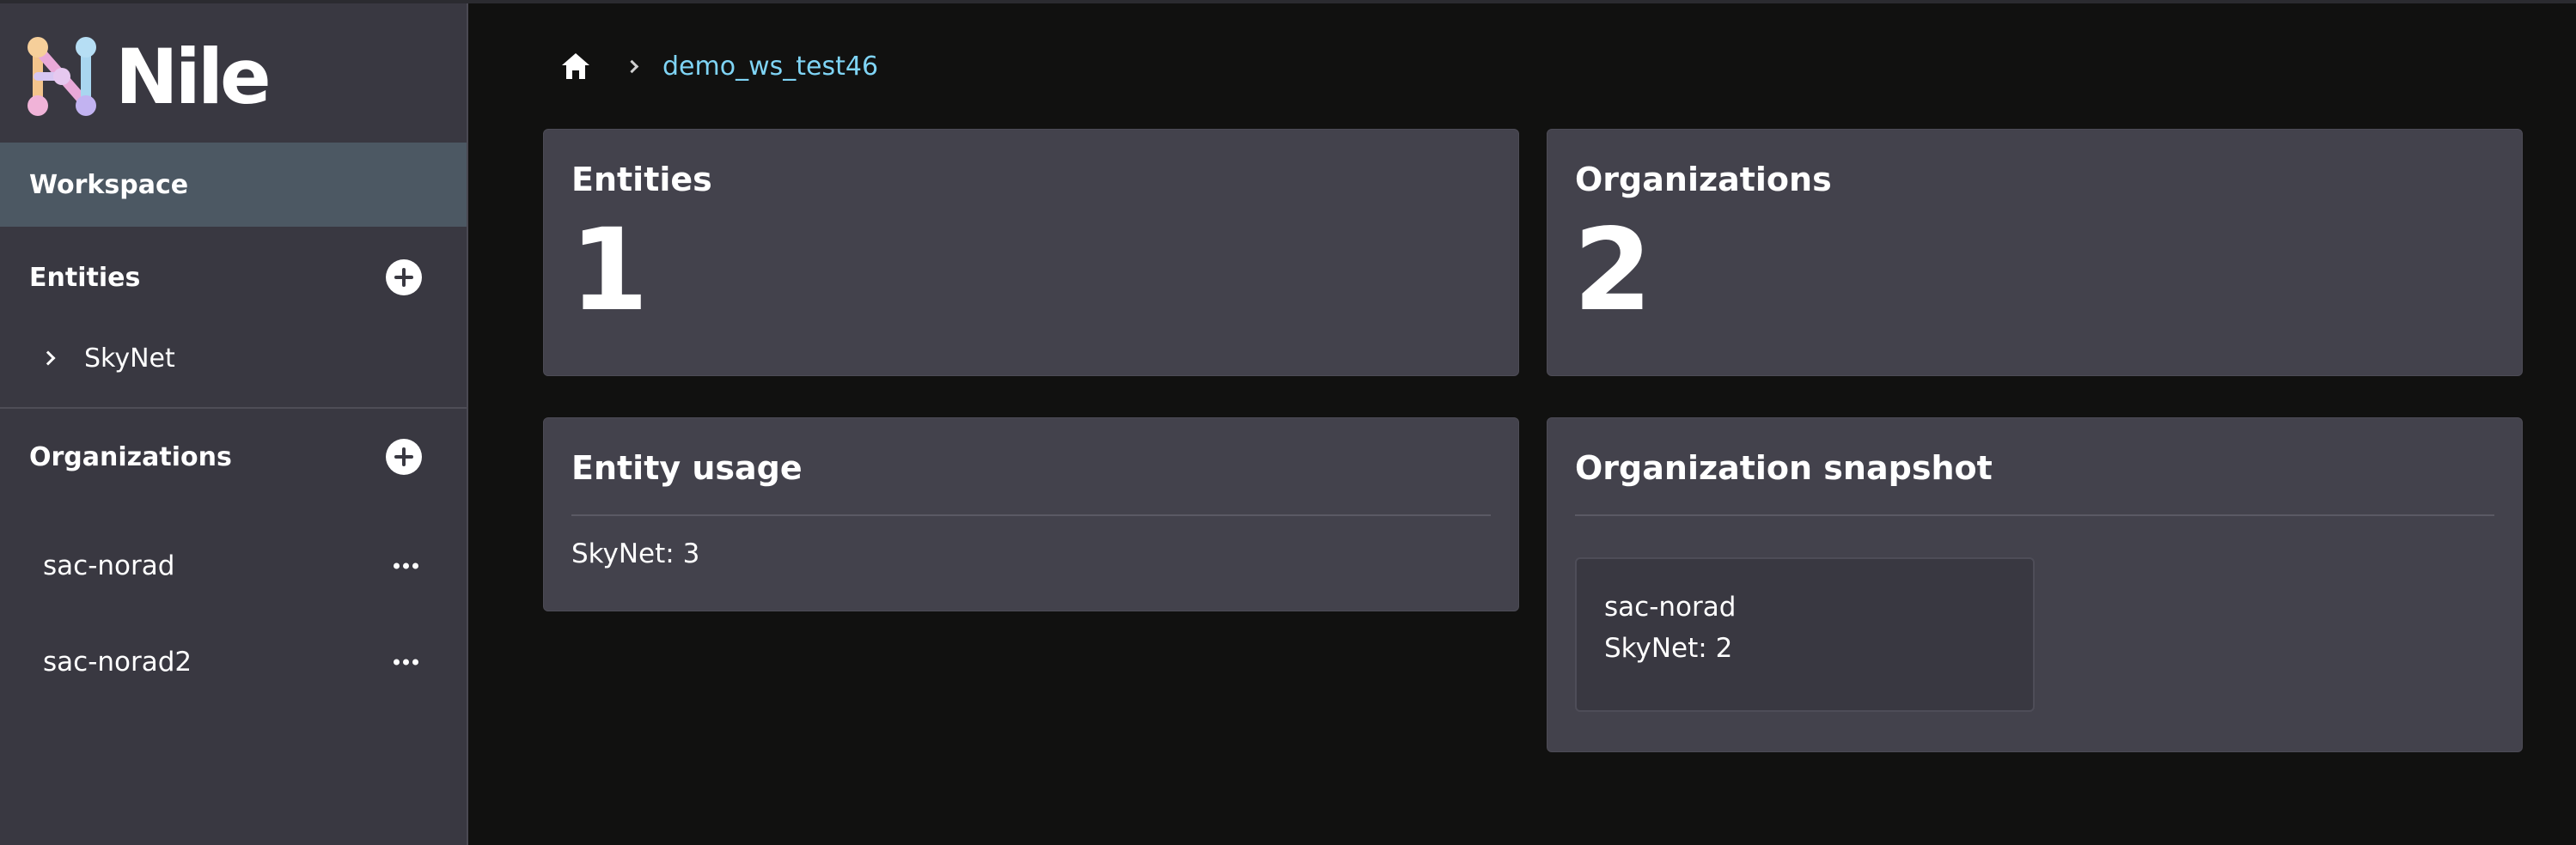 Image resolution: width=2576 pixels, height=845 pixels. I want to click on sidebar-divider, so click(233, 408).